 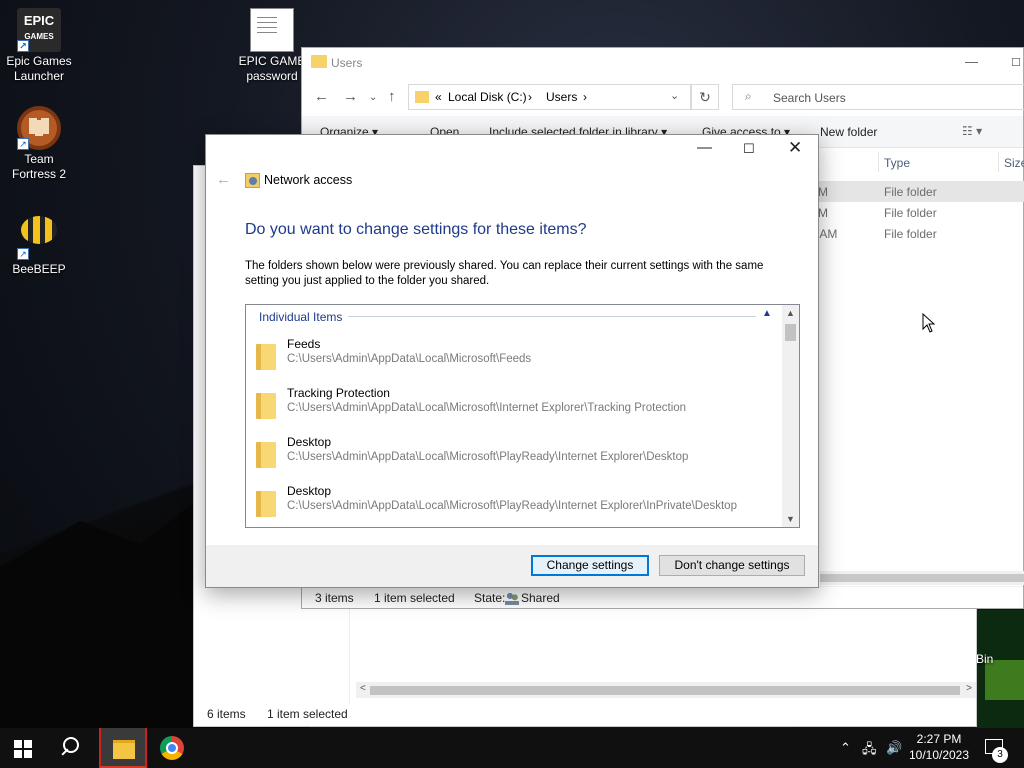 What do you see at coordinates (70, 747) in the screenshot?
I see `search-icon` at bounding box center [70, 747].